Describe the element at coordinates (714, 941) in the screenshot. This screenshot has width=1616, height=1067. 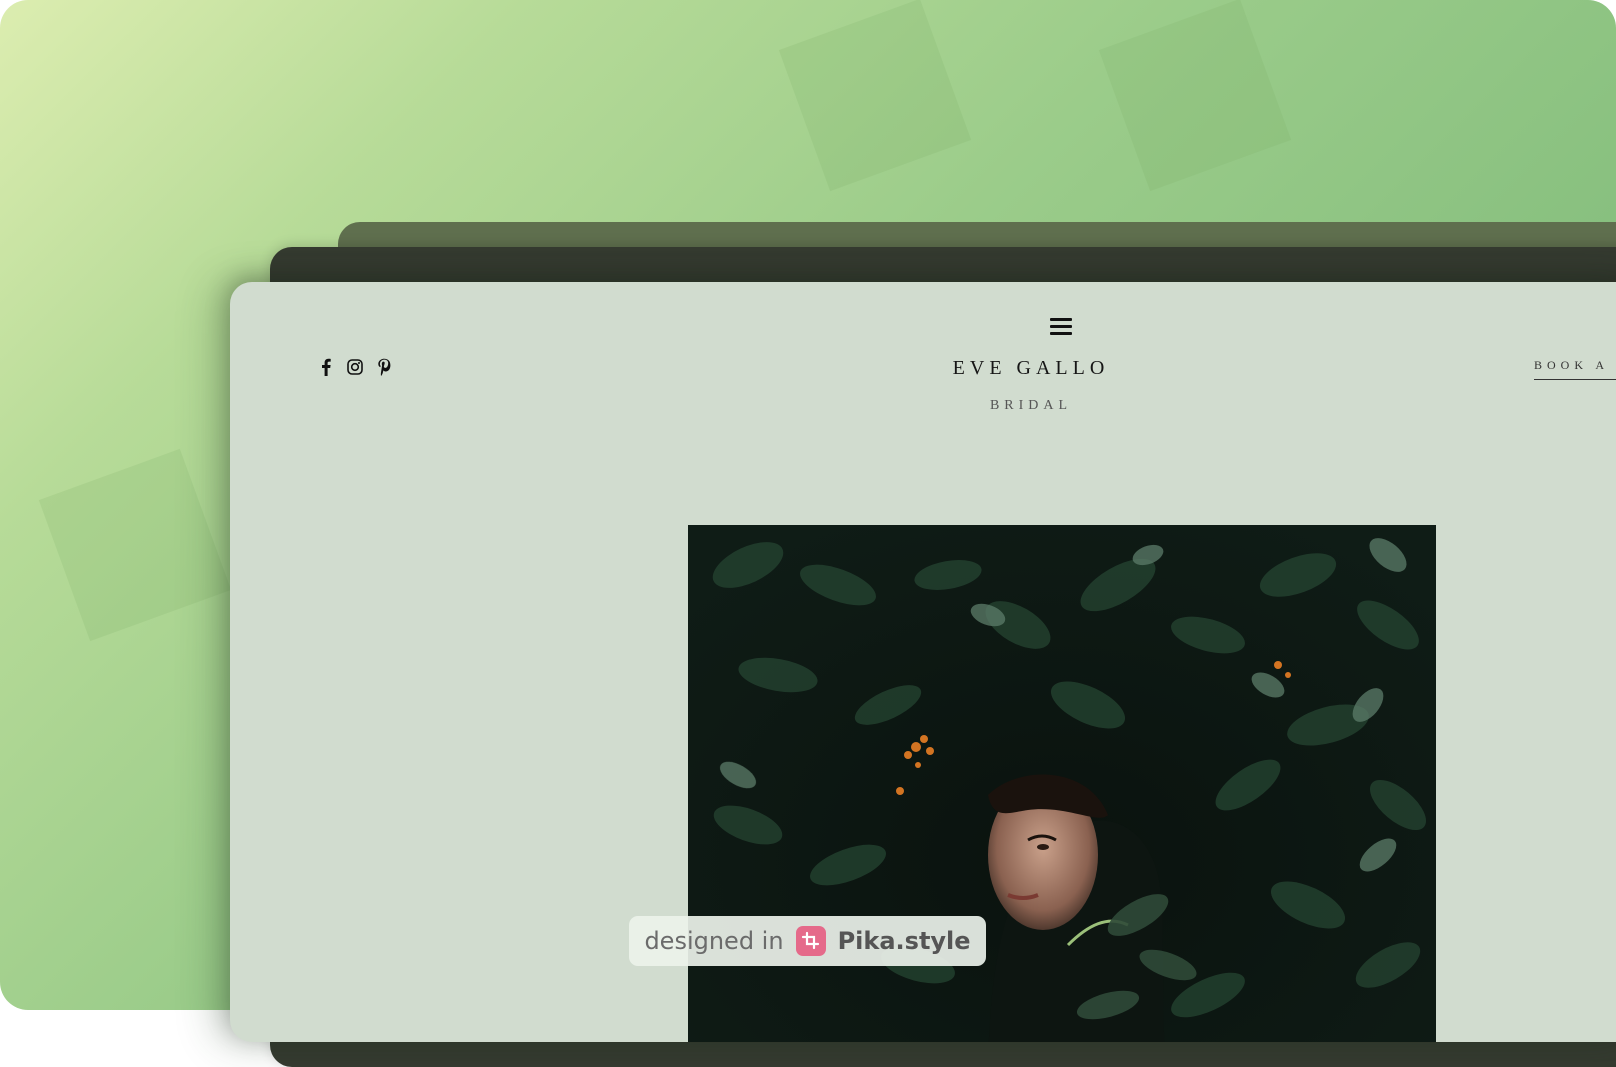
I see `watermark-prefix: designed in` at that location.